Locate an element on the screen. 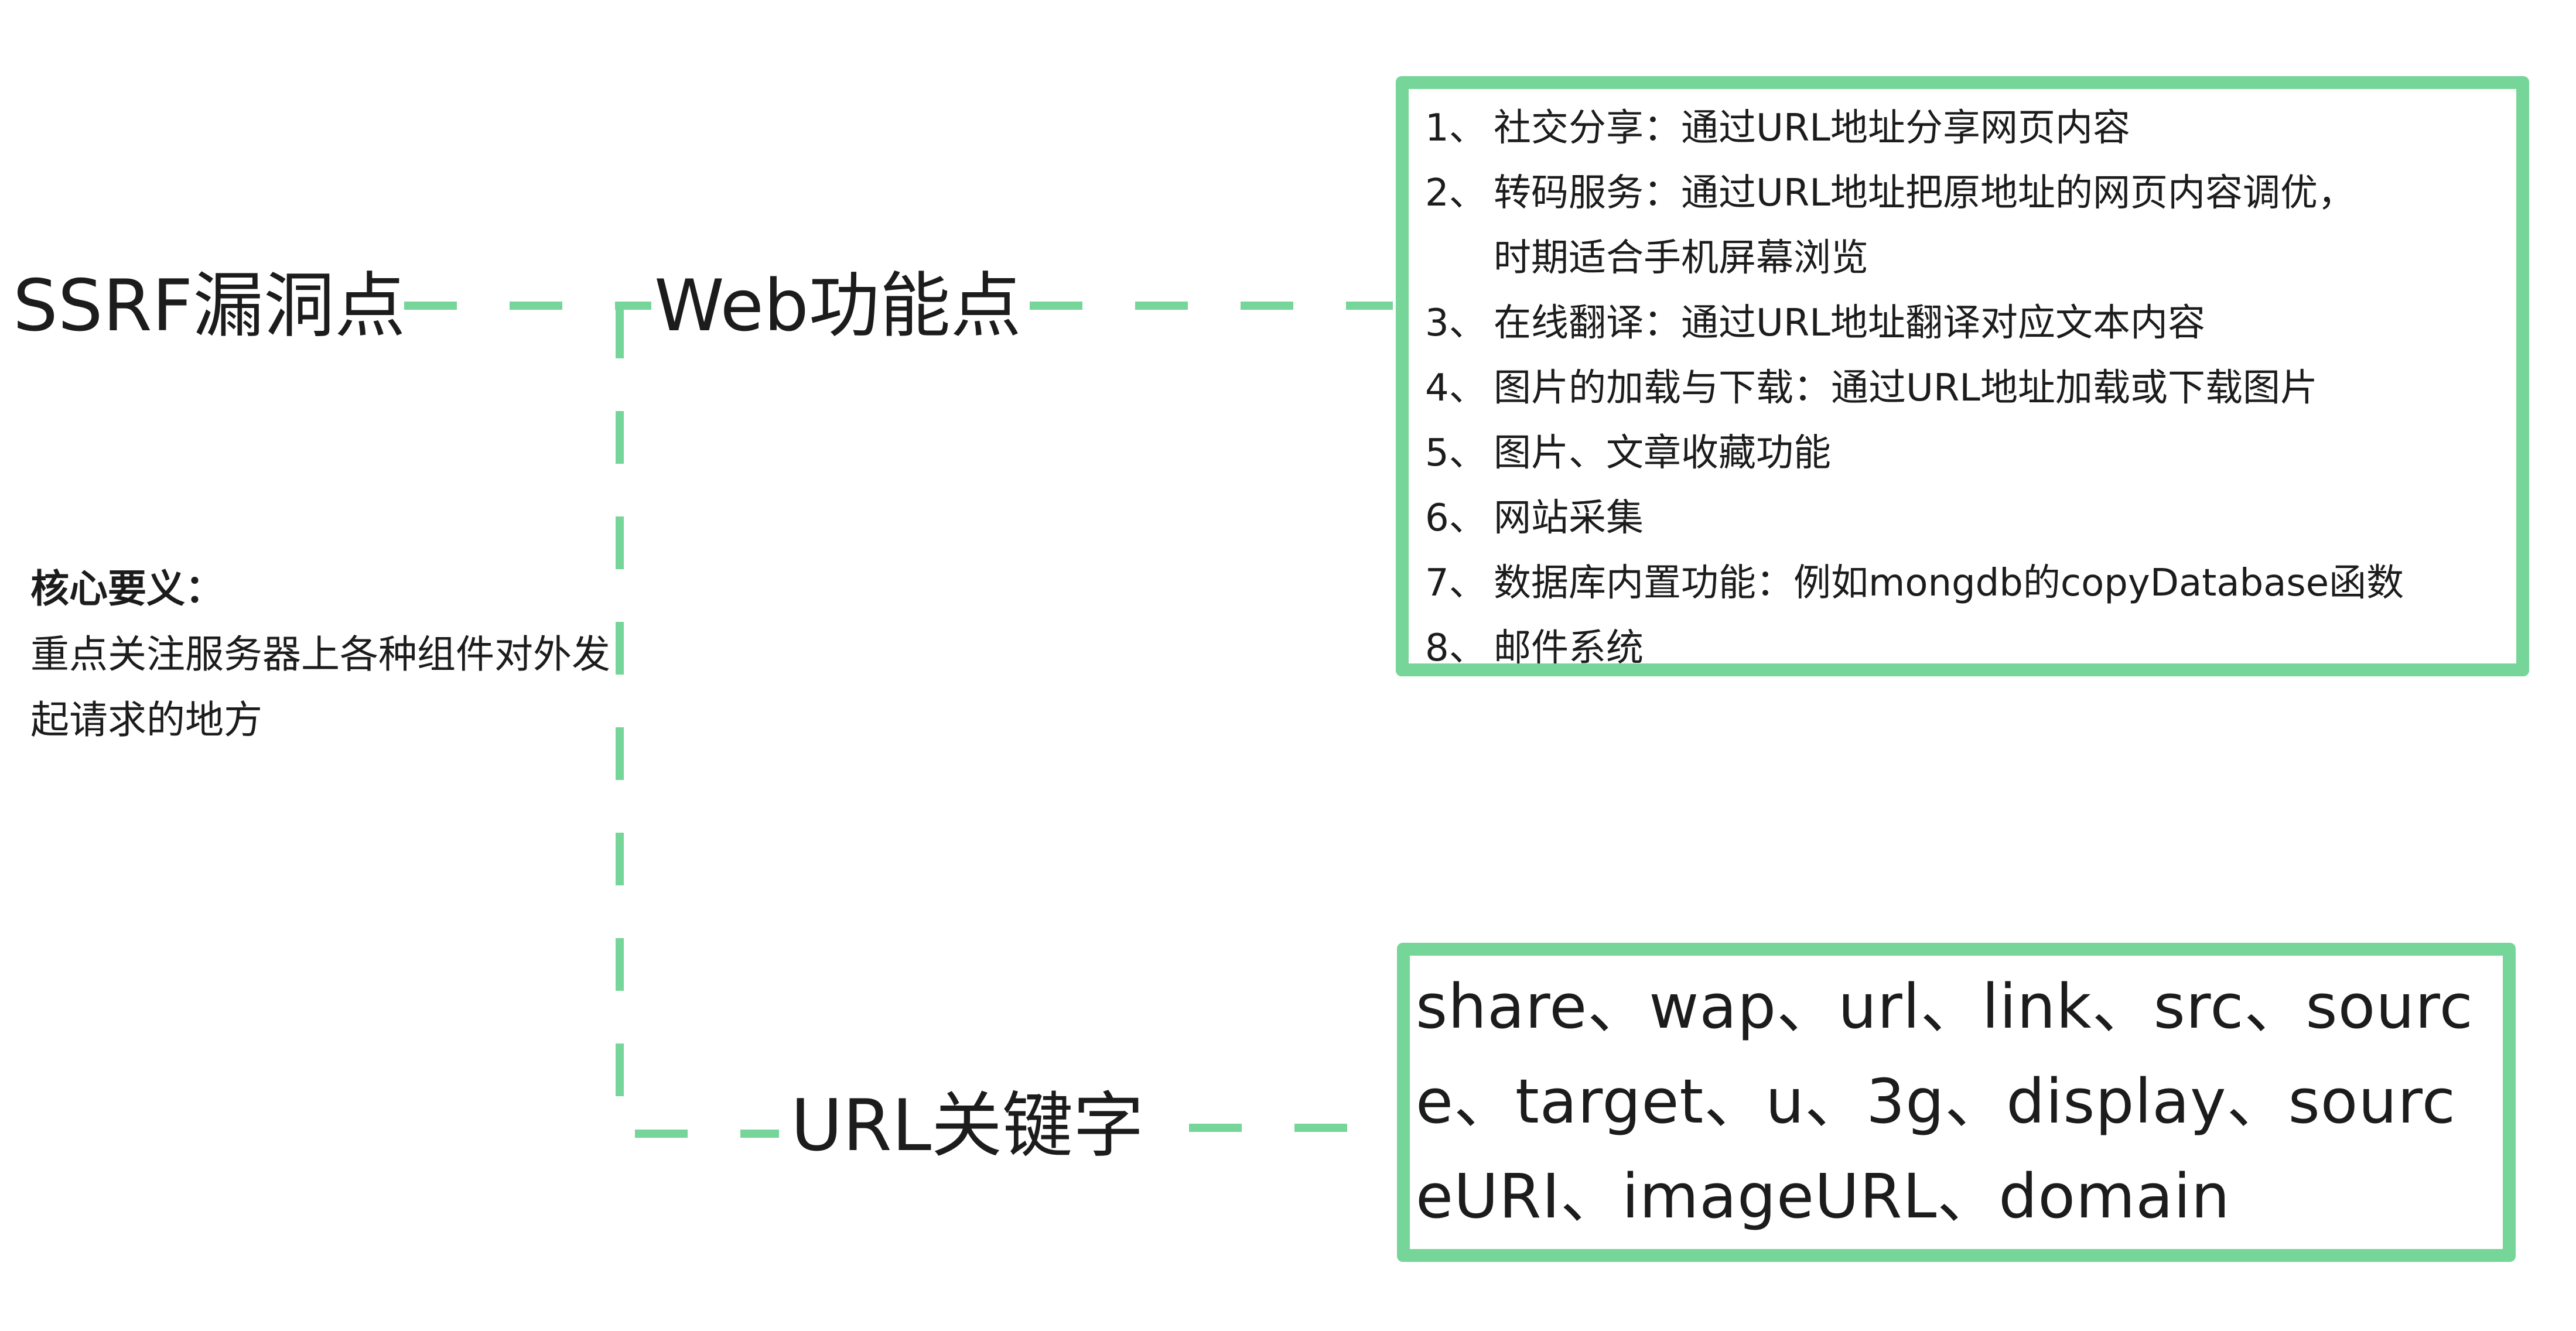  url-keywords-node-title: URL关键字 is located at coordinates (967, 1126).